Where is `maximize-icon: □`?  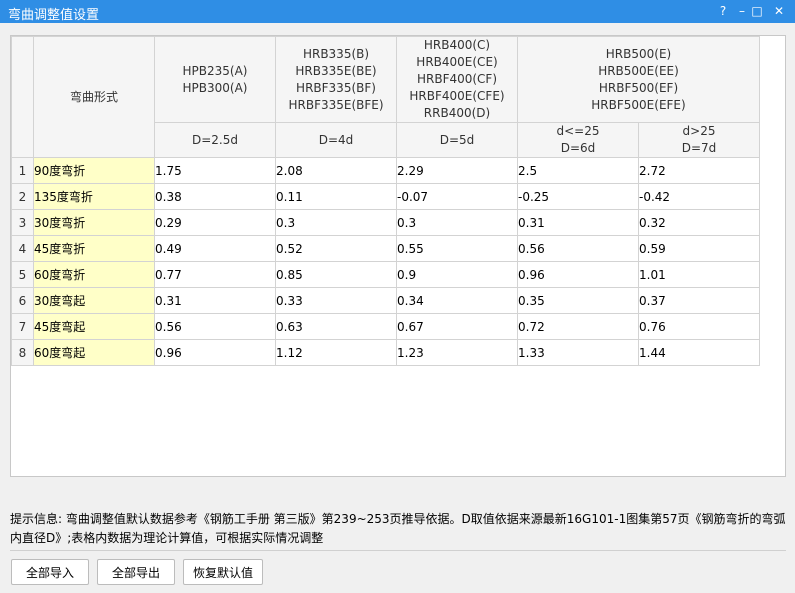
maximize-icon: □ is located at coordinates (757, 11).